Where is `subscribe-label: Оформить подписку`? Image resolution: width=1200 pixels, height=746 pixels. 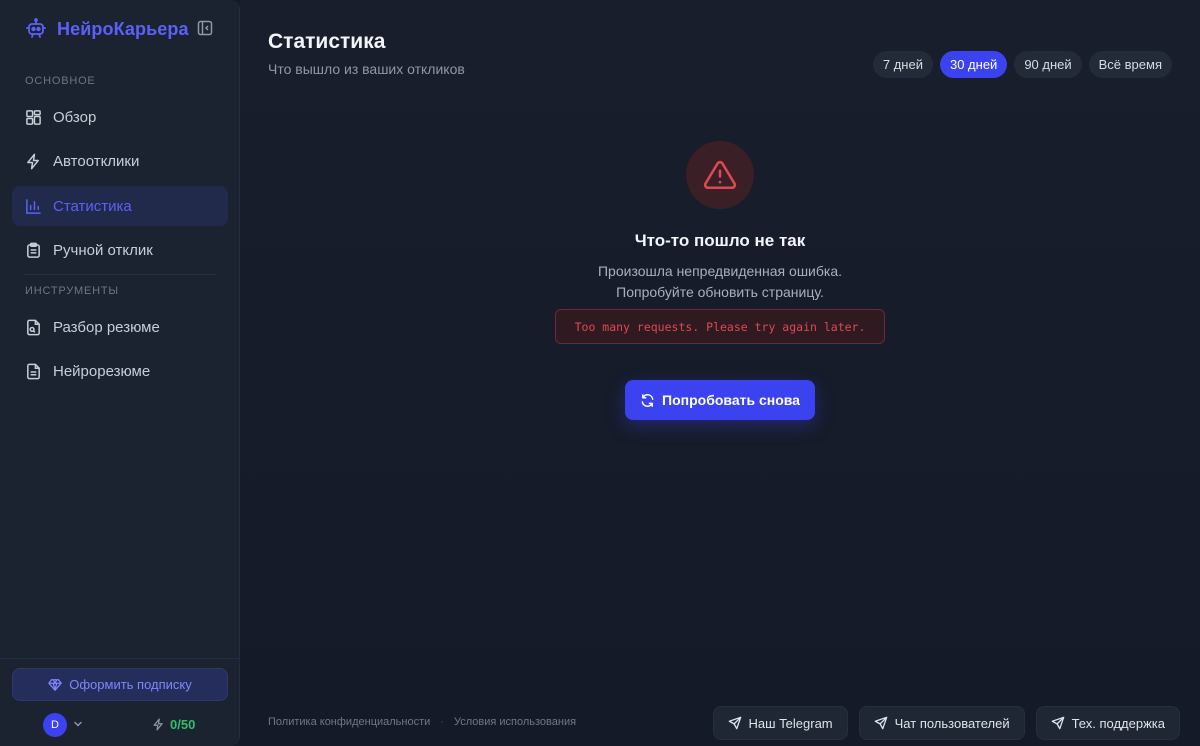
subscribe-label: Оформить подписку is located at coordinates (130, 684).